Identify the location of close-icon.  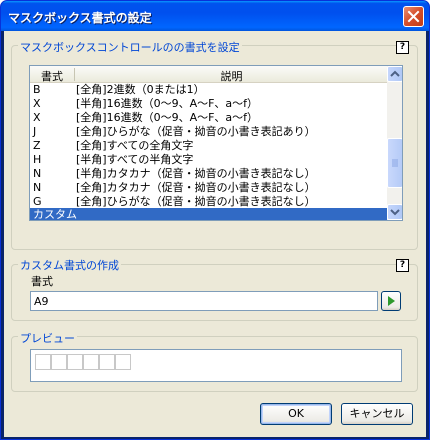
(413, 16).